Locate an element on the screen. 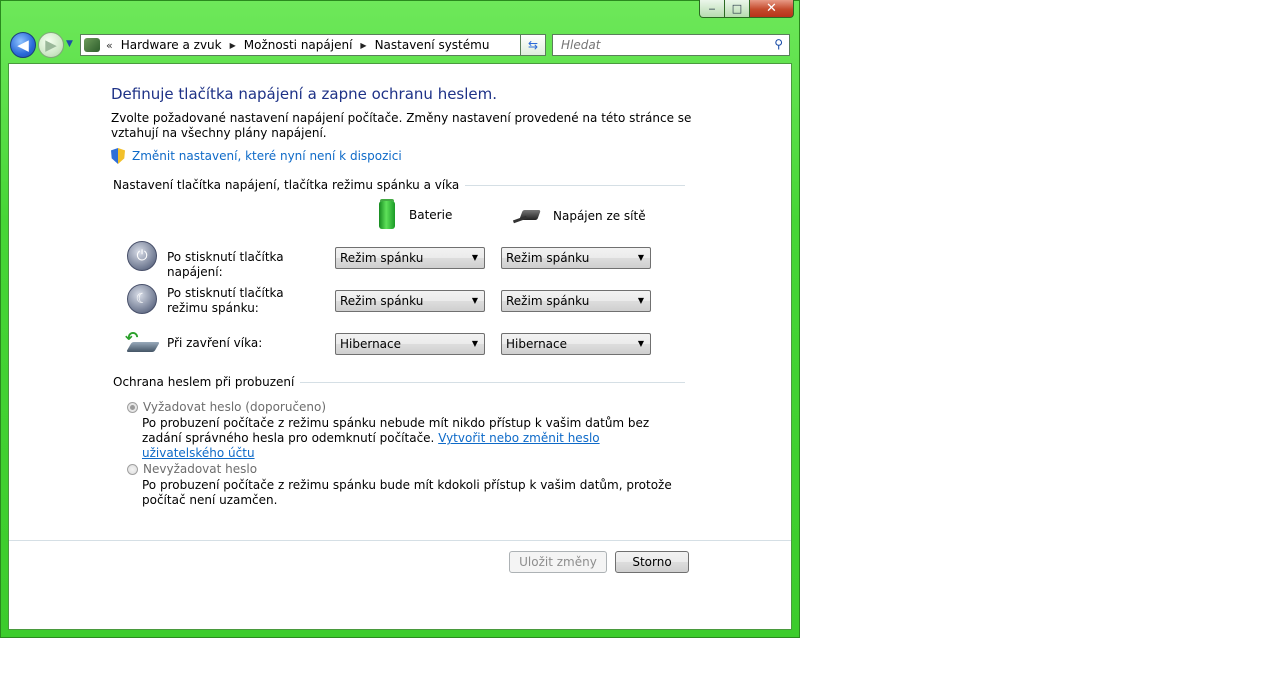  lid-close-battery-select: Hibernace ▼ is located at coordinates (410, 344).